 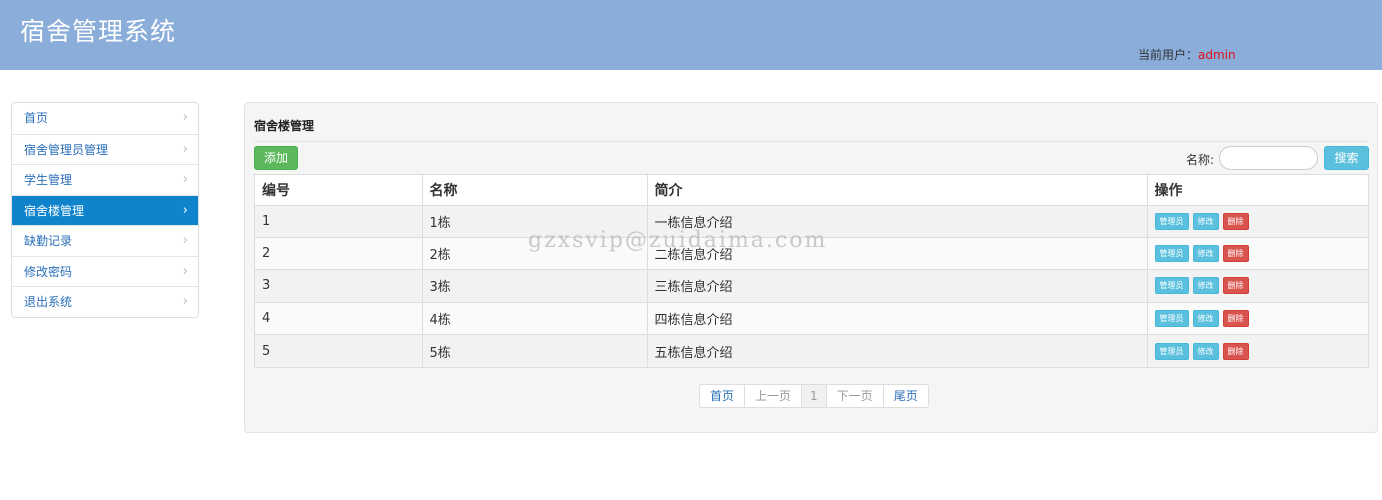 I want to click on cell-desc: 二栋信息介绍, so click(x=896, y=253).